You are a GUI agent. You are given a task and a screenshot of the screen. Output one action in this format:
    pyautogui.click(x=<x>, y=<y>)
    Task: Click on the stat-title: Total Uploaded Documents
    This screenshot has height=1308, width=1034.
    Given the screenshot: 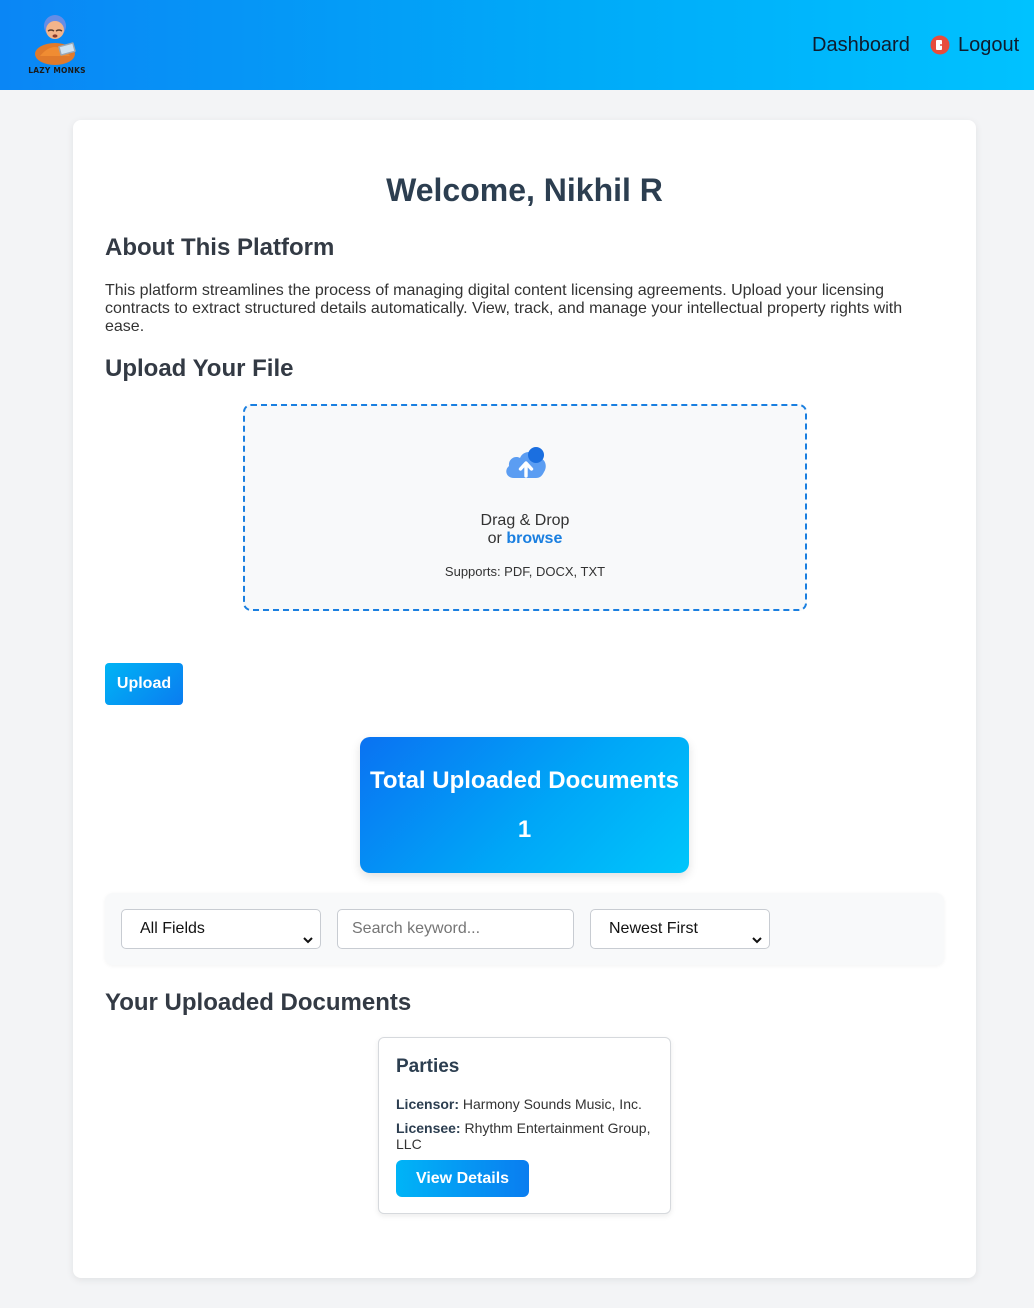 What is the action you would take?
    pyautogui.click(x=524, y=780)
    